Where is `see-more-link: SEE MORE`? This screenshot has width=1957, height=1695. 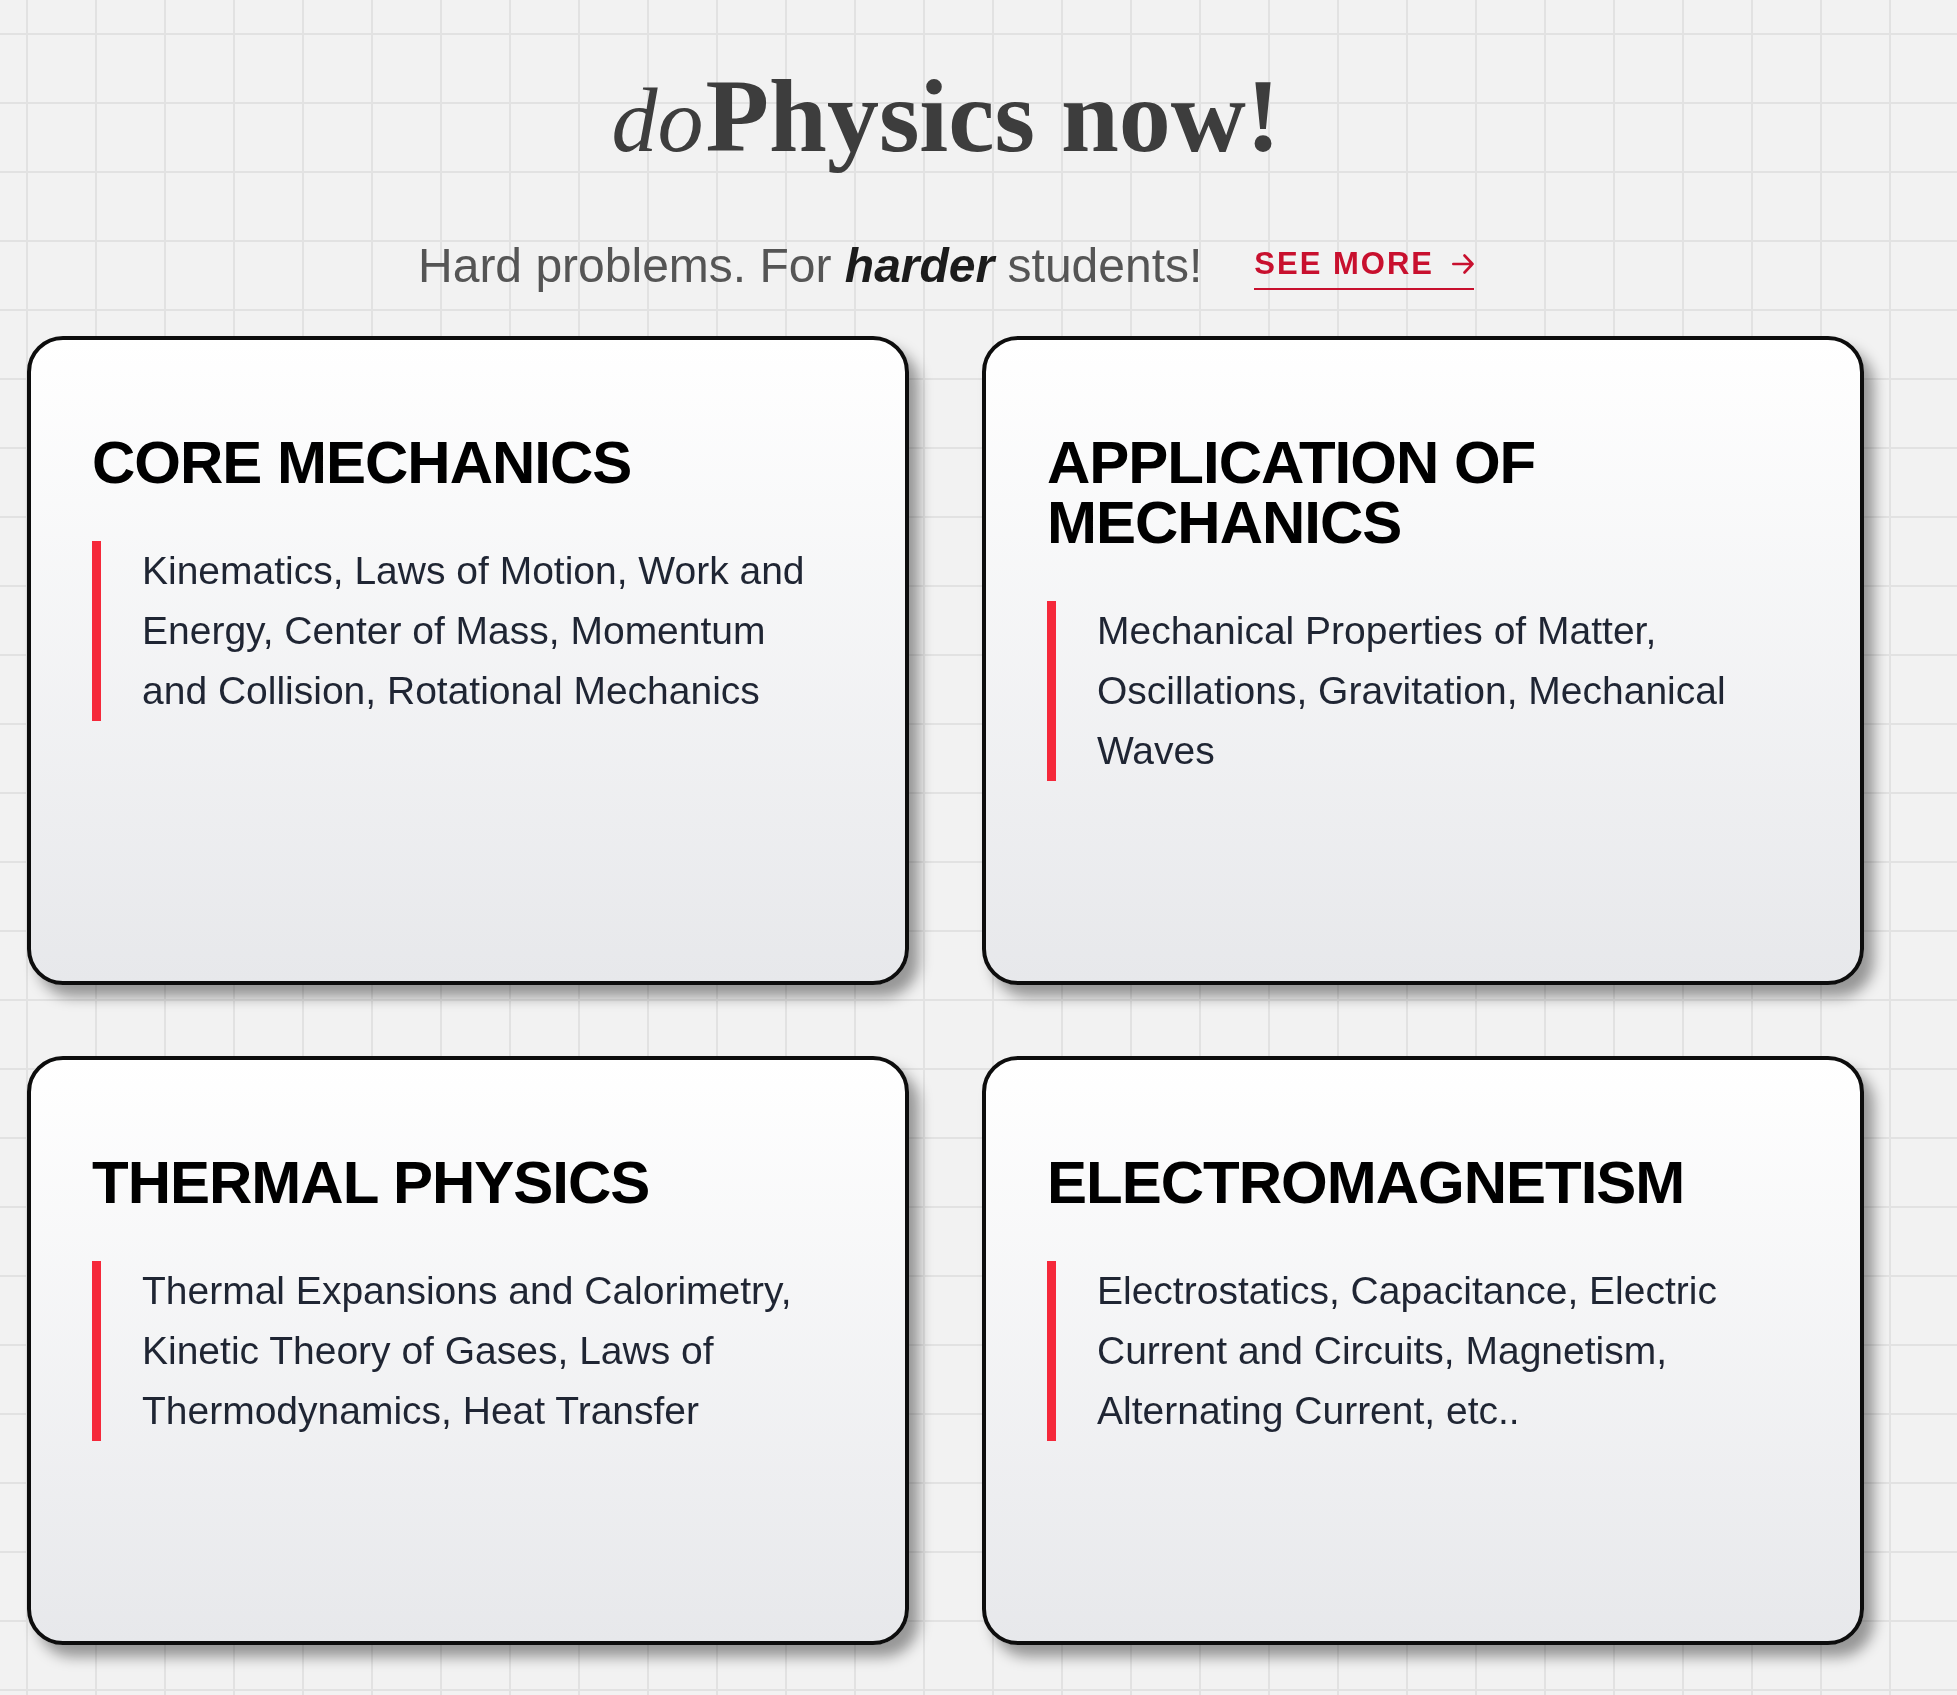 see-more-link: SEE MORE is located at coordinates (1364, 266).